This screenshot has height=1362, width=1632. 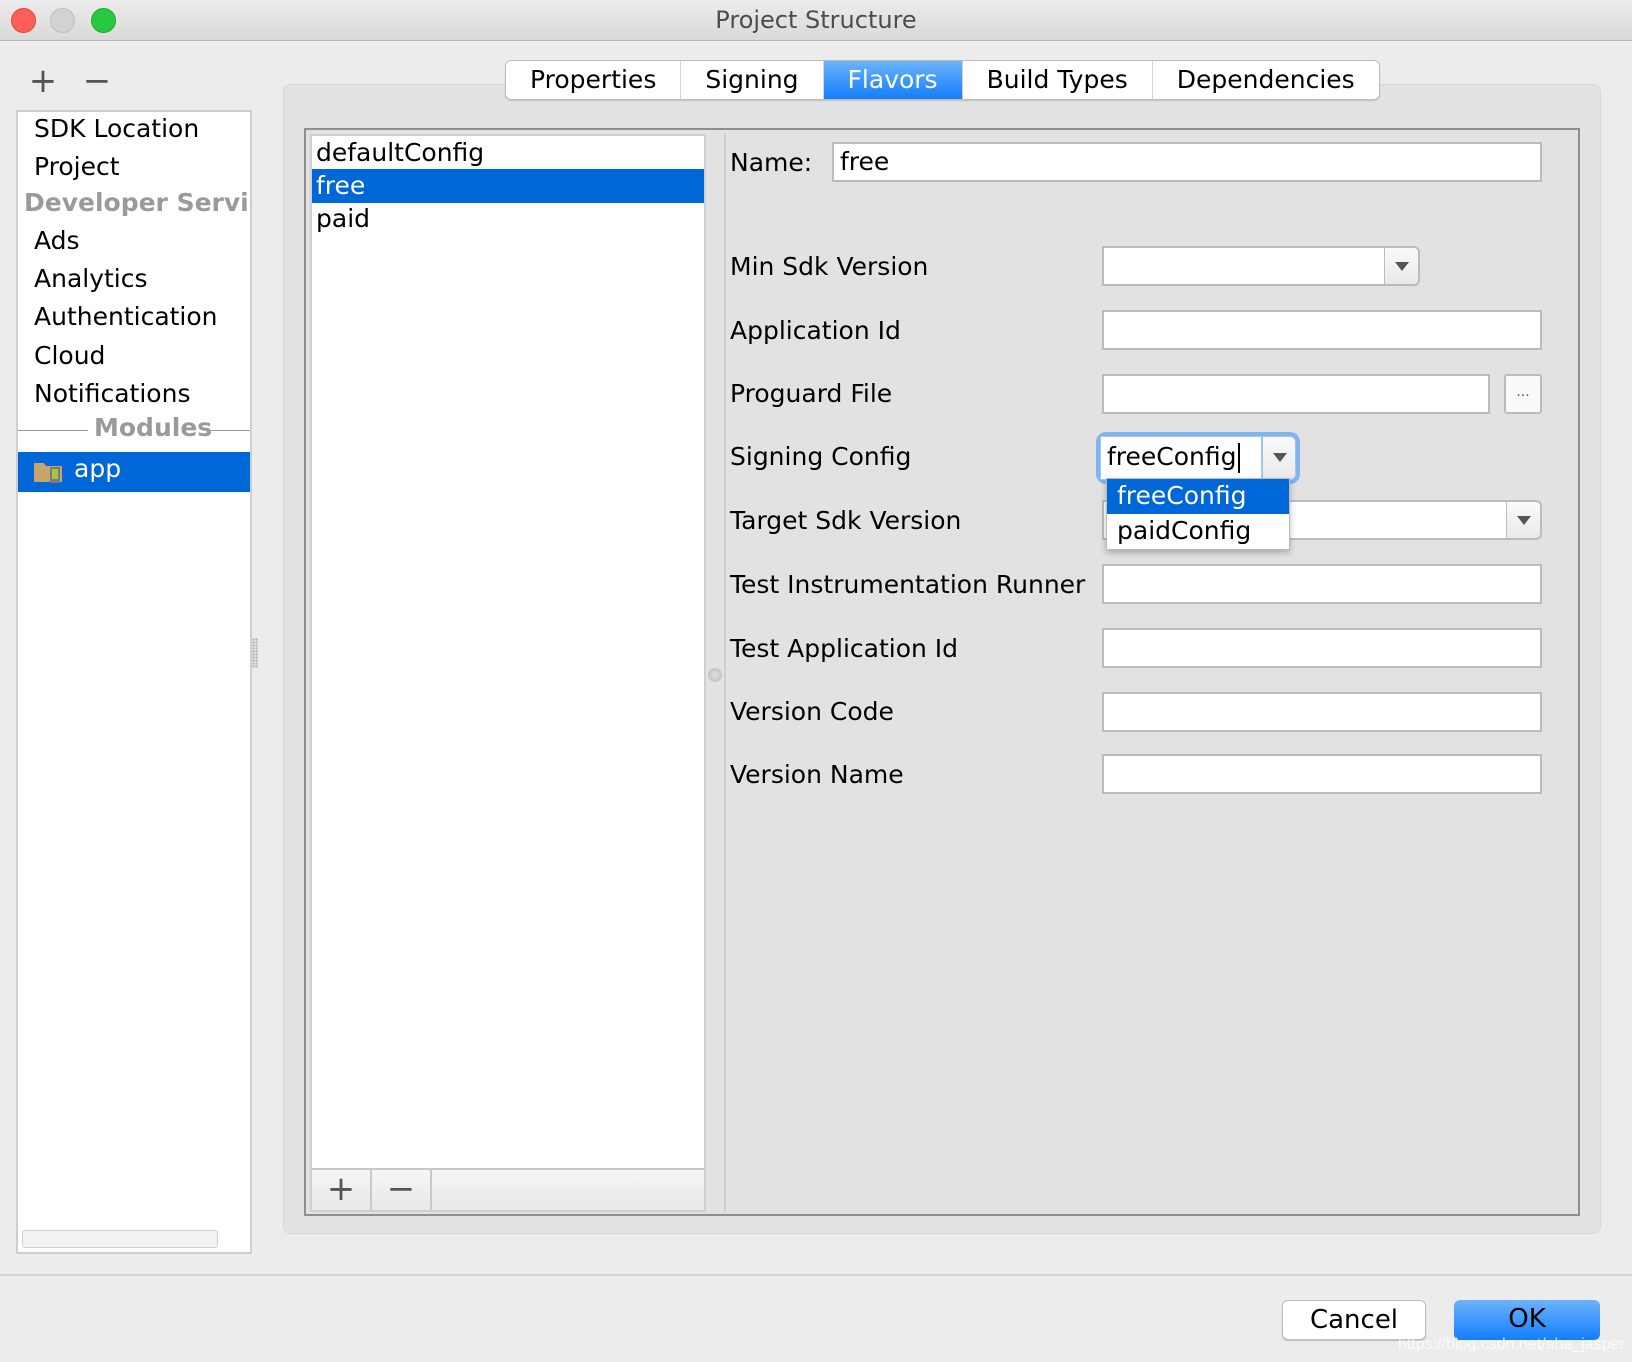 What do you see at coordinates (594, 80) in the screenshot?
I see `tab-properties: Properties` at bounding box center [594, 80].